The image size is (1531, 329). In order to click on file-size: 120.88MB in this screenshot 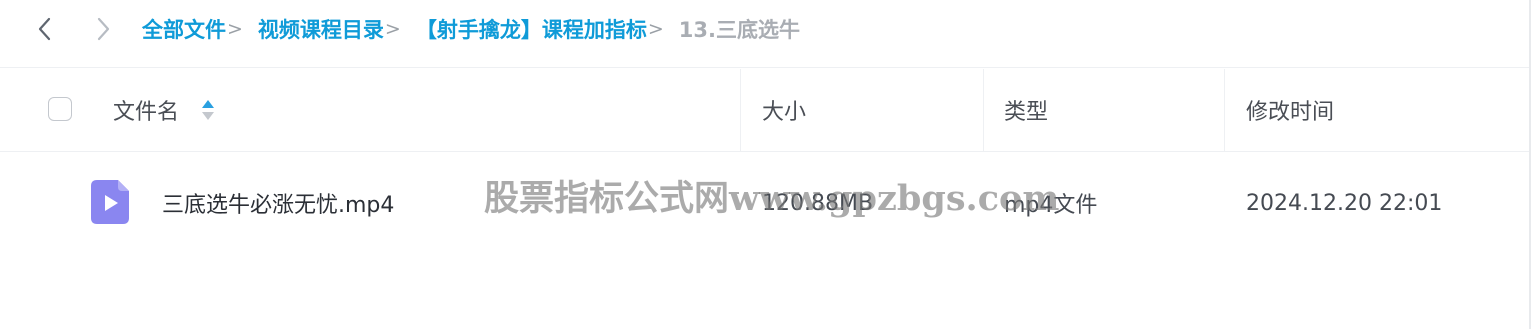, I will do `click(818, 203)`.